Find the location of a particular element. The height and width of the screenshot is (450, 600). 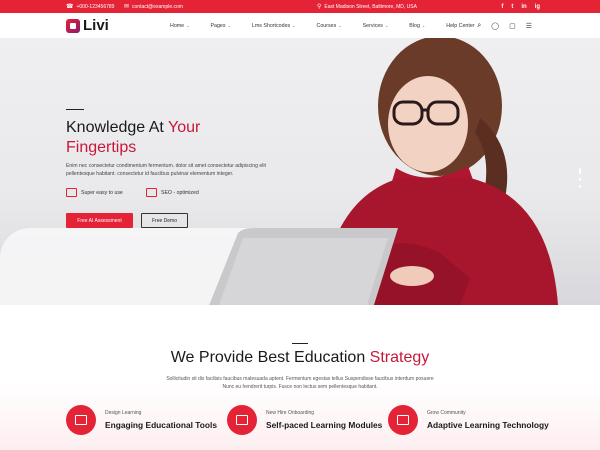

free-ai-assessment-button: Free AI Assessment is located at coordinates (99, 220).